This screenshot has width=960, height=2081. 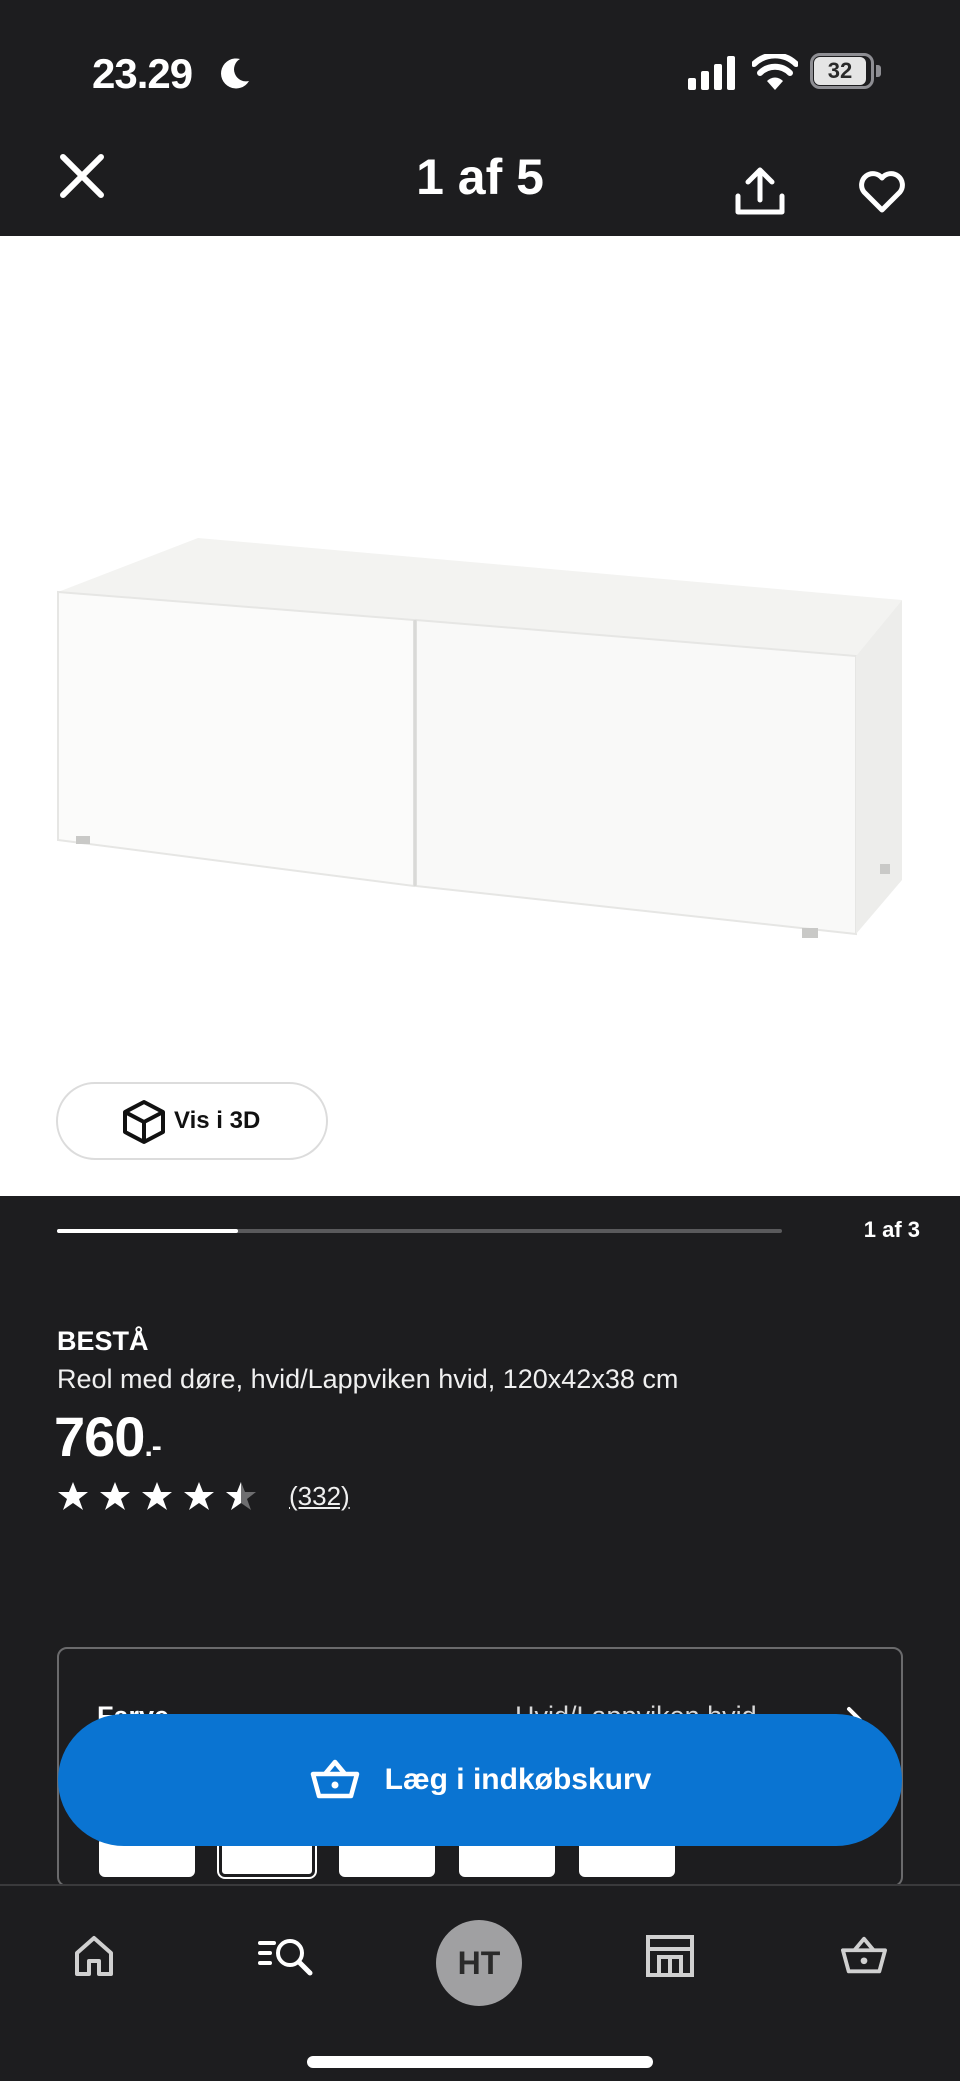 What do you see at coordinates (144, 1122) in the screenshot?
I see `cube-icon` at bounding box center [144, 1122].